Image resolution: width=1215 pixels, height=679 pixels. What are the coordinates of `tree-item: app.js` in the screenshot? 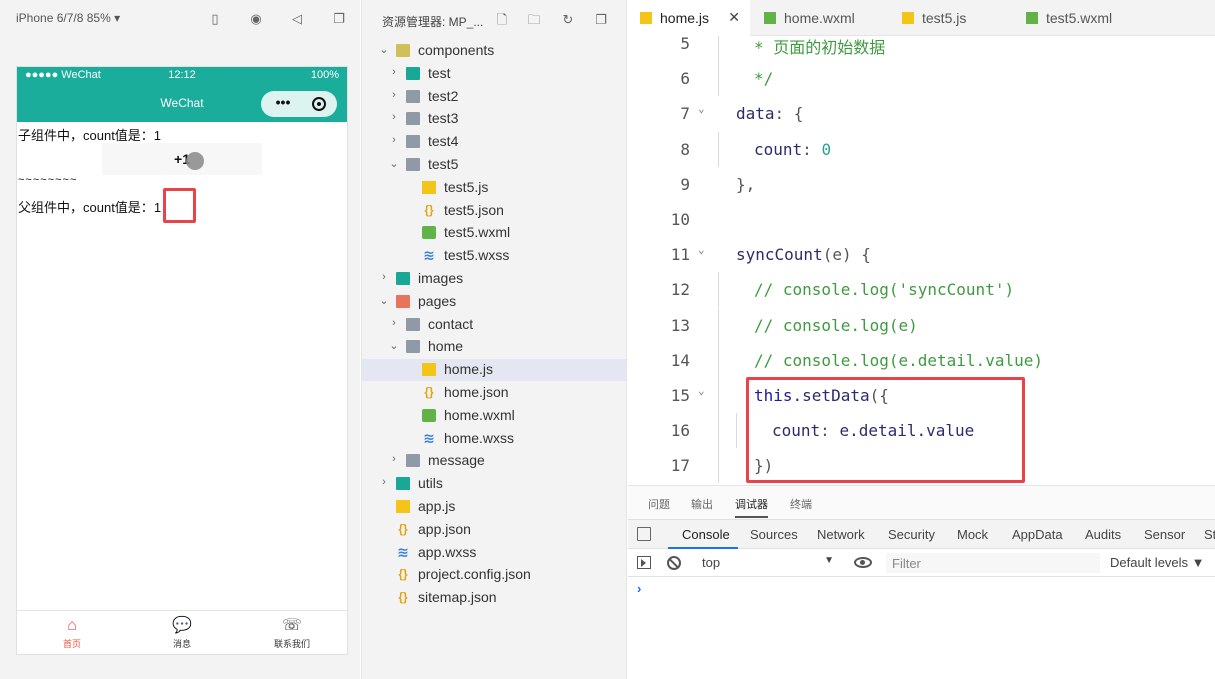 It's located at (494, 507).